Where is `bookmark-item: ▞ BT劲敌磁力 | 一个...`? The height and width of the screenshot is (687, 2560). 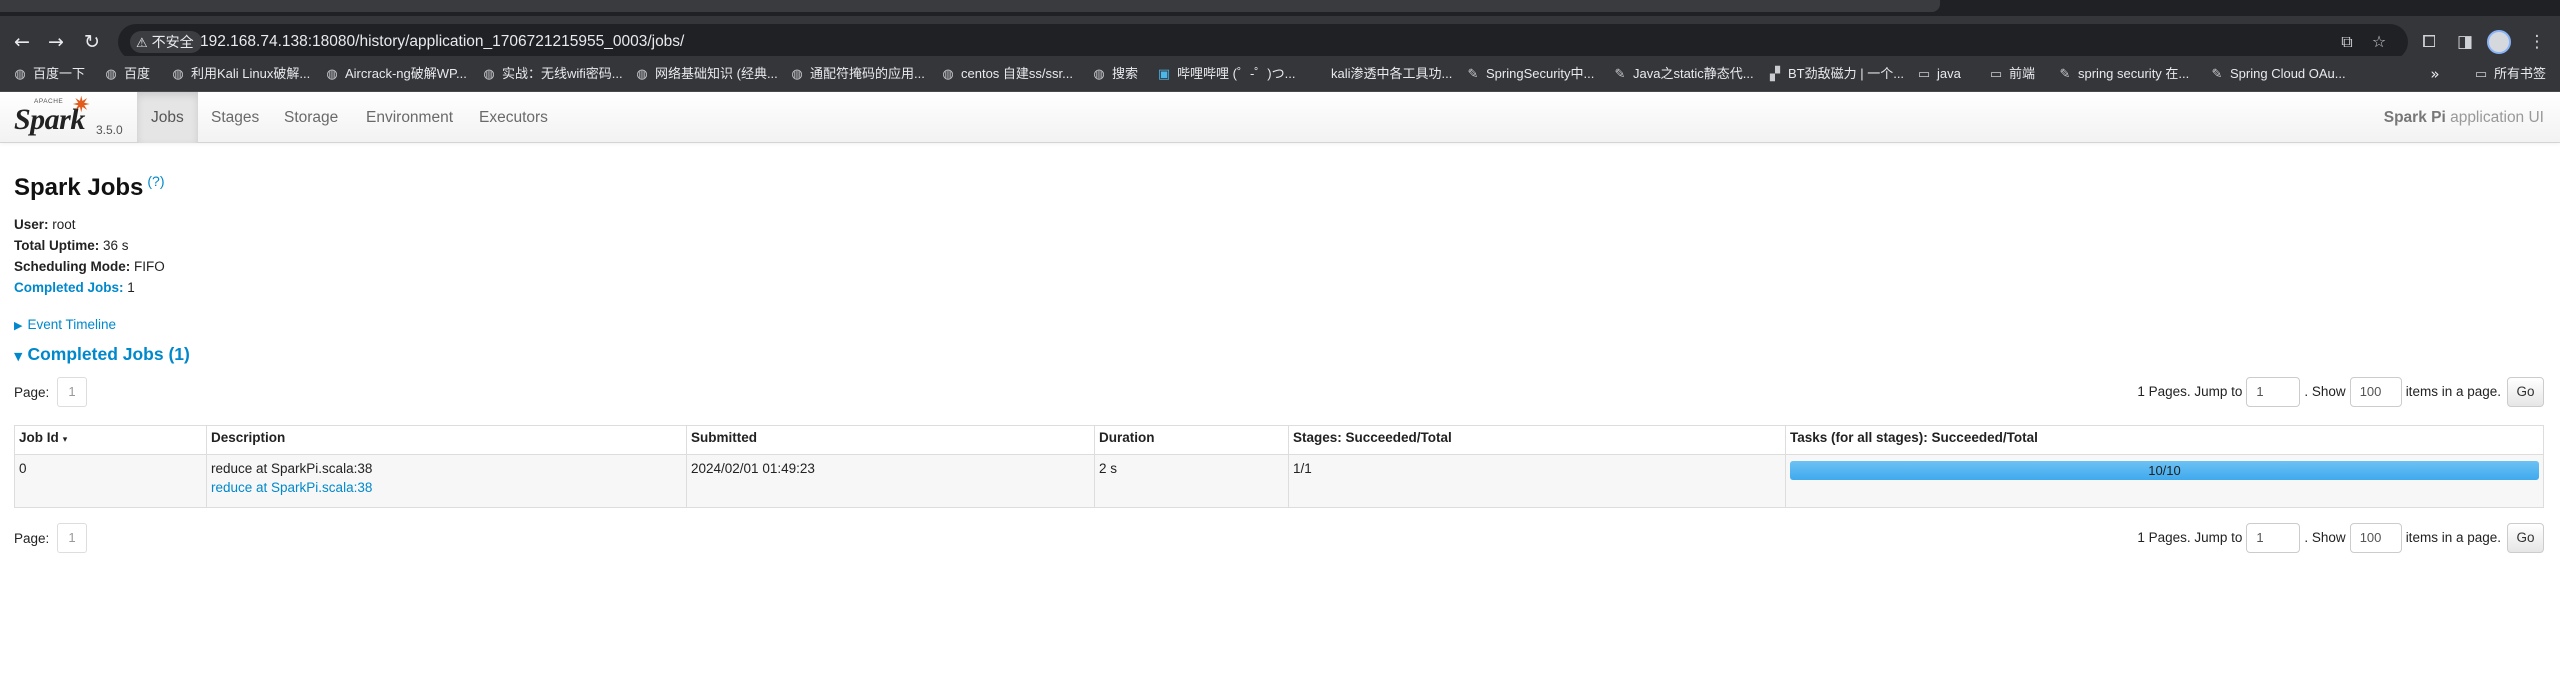
bookmark-item: ▞ BT劲敌磁力 | 一个... is located at coordinates (1835, 74).